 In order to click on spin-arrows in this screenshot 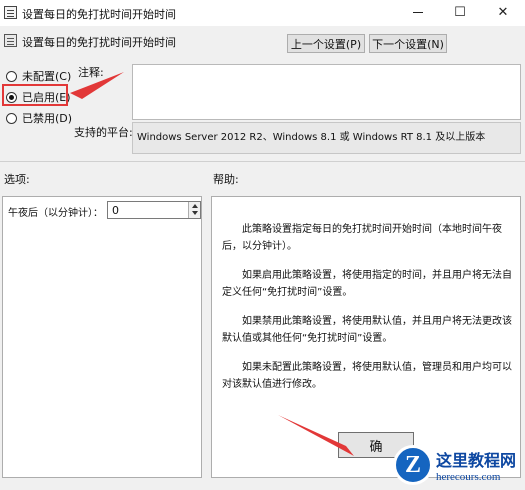, I will do `click(194, 210)`.